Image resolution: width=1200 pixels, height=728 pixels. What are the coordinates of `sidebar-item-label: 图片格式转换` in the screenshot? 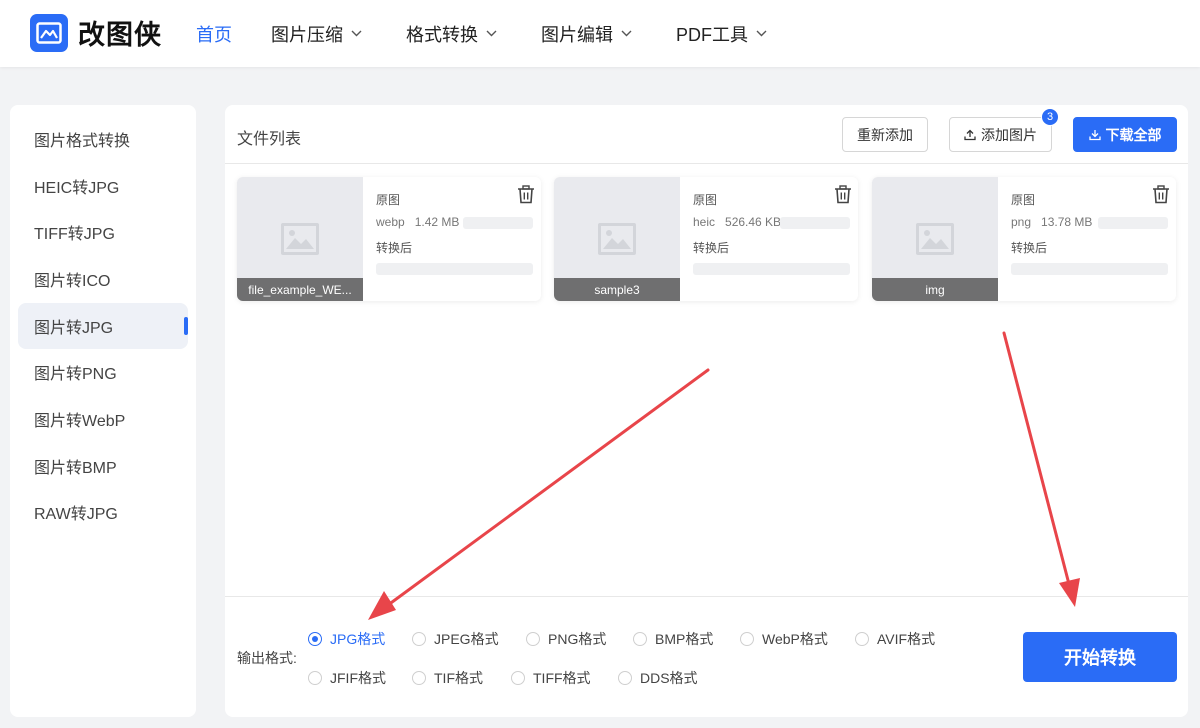 It's located at (82, 141).